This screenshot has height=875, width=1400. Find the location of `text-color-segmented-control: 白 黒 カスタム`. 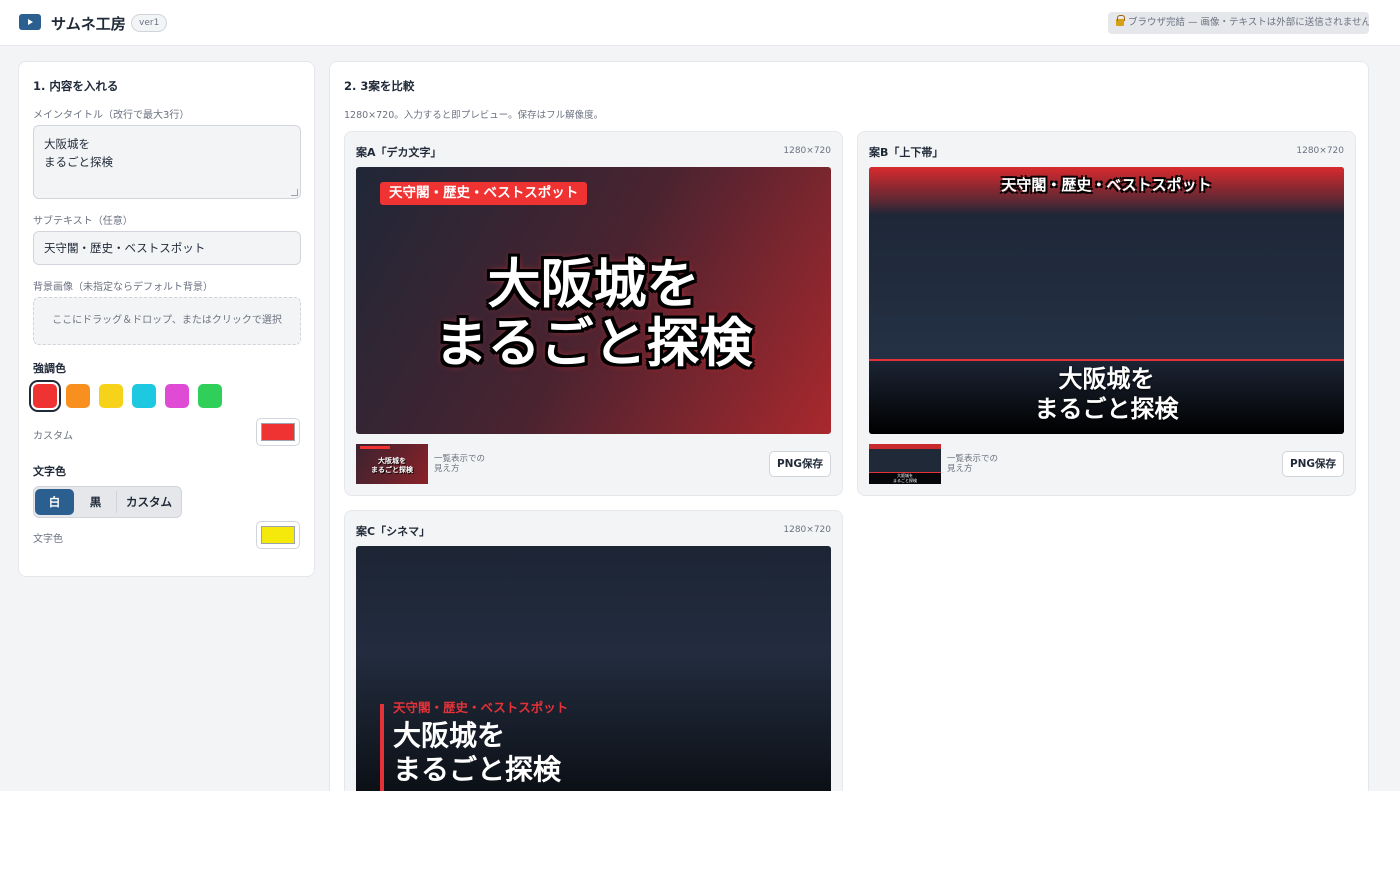

text-color-segmented-control: 白 黒 カスタム is located at coordinates (107, 502).